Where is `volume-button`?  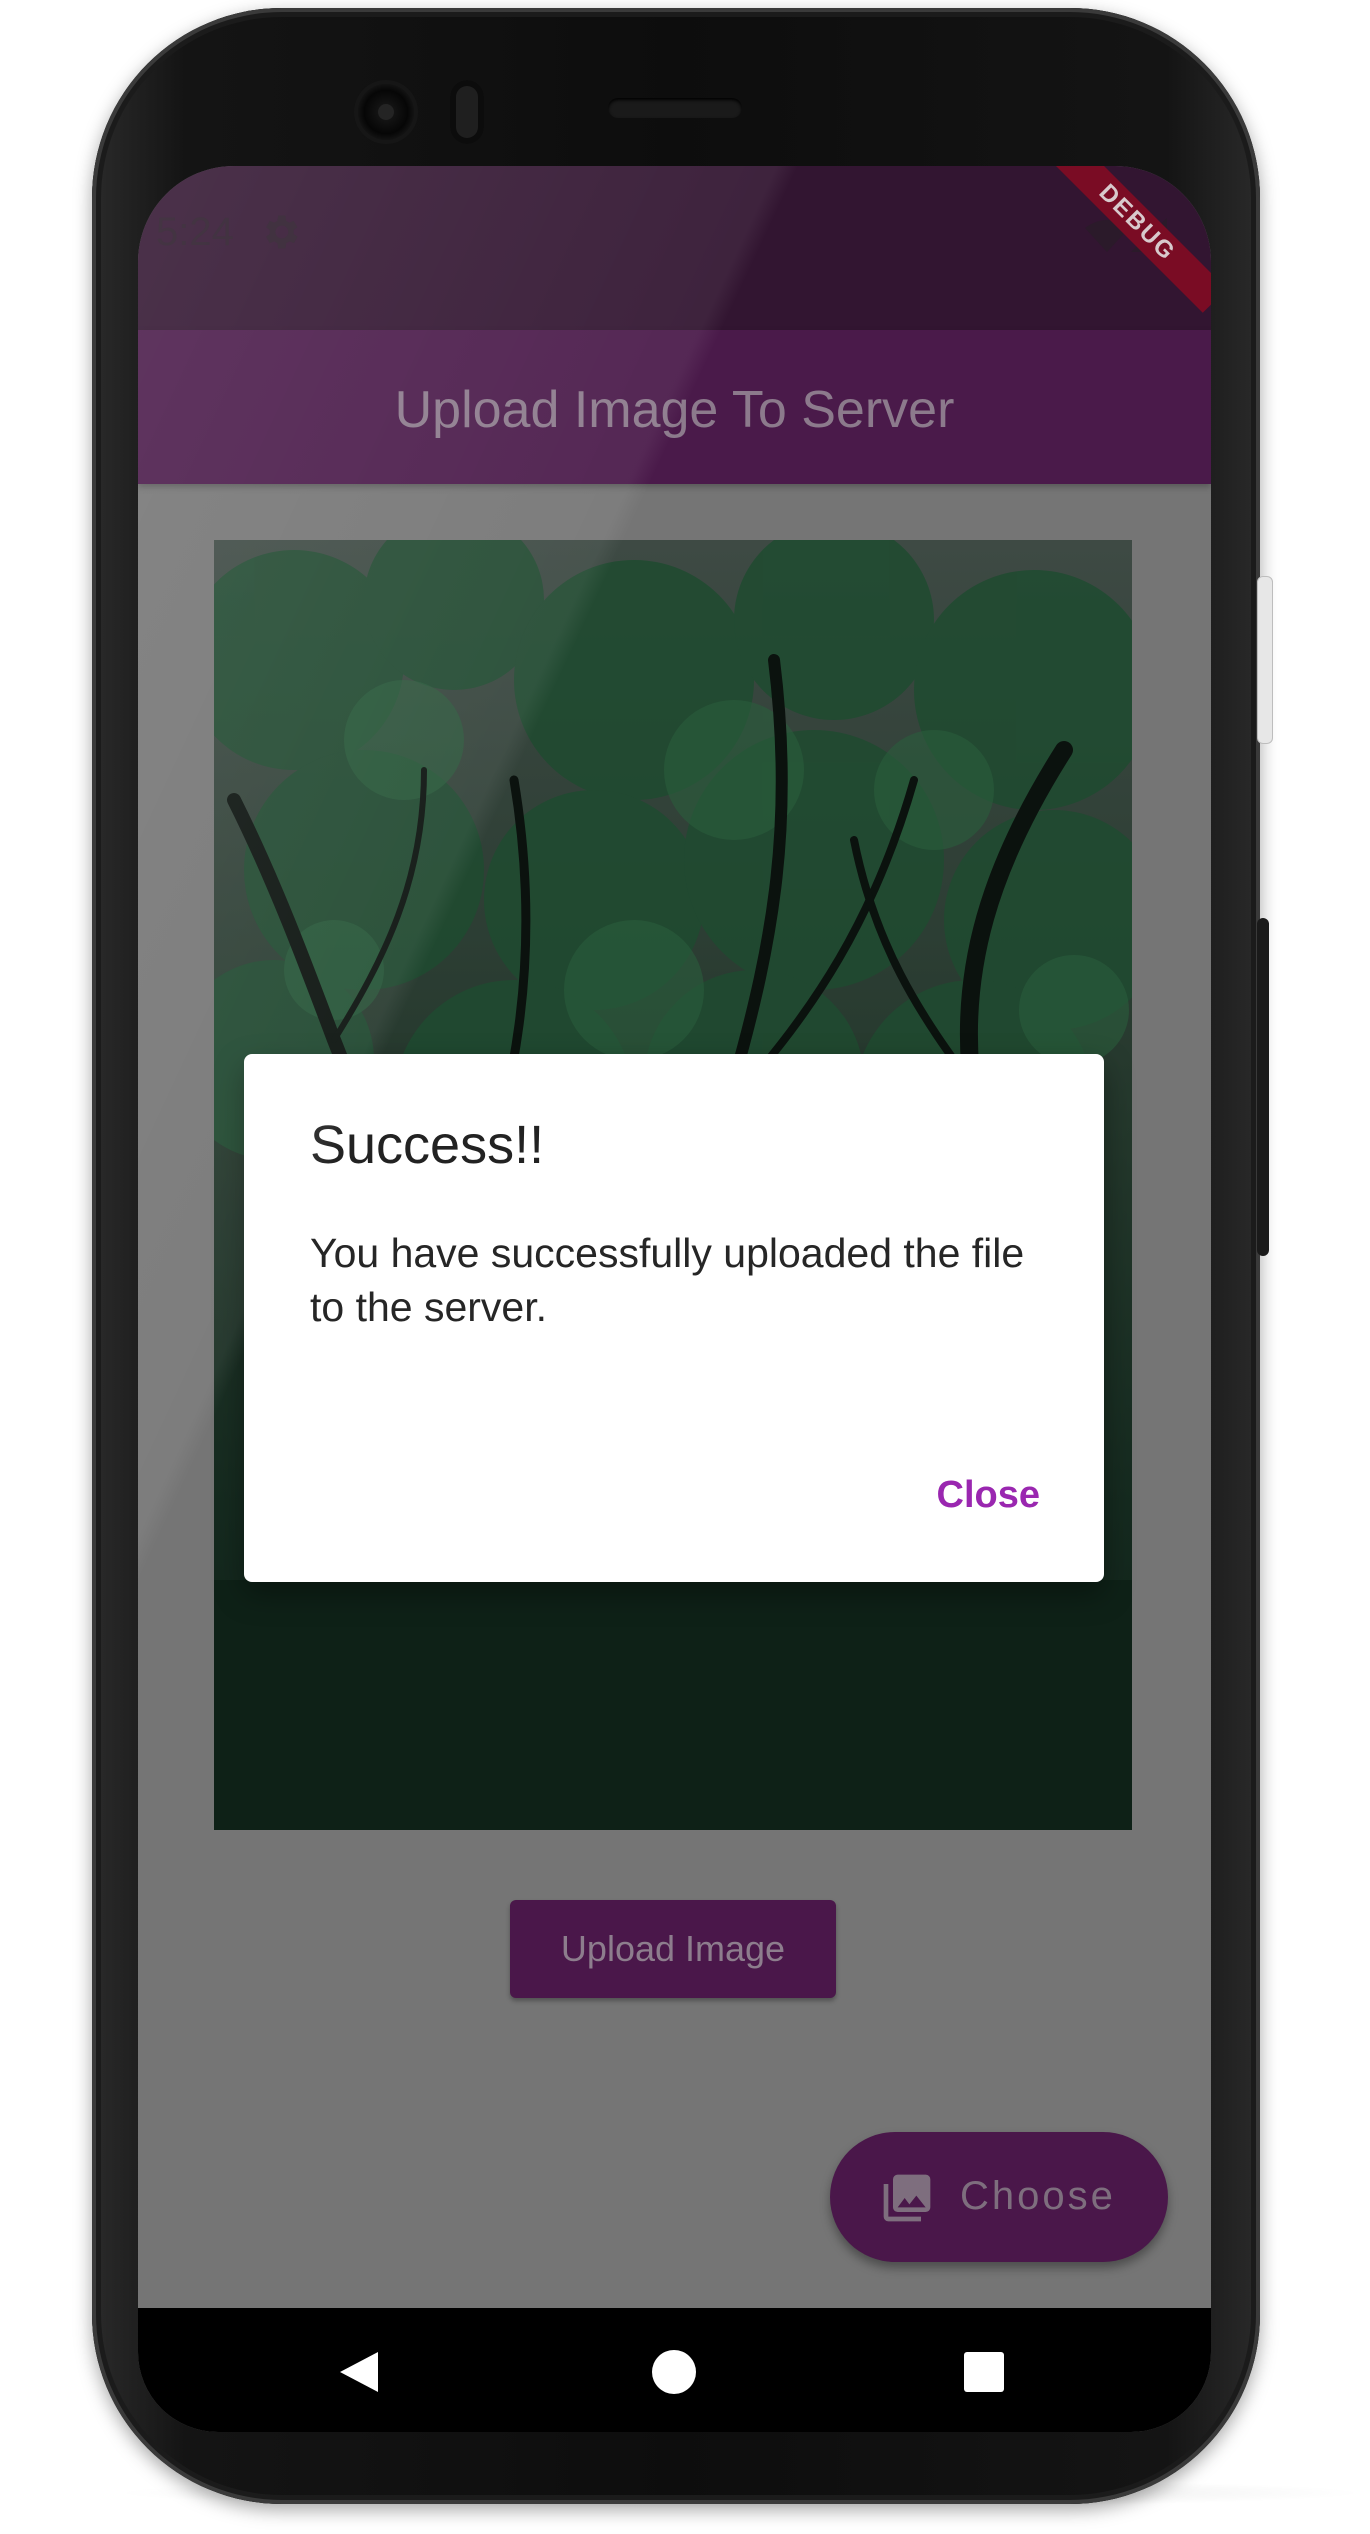 volume-button is located at coordinates (1263, 1087).